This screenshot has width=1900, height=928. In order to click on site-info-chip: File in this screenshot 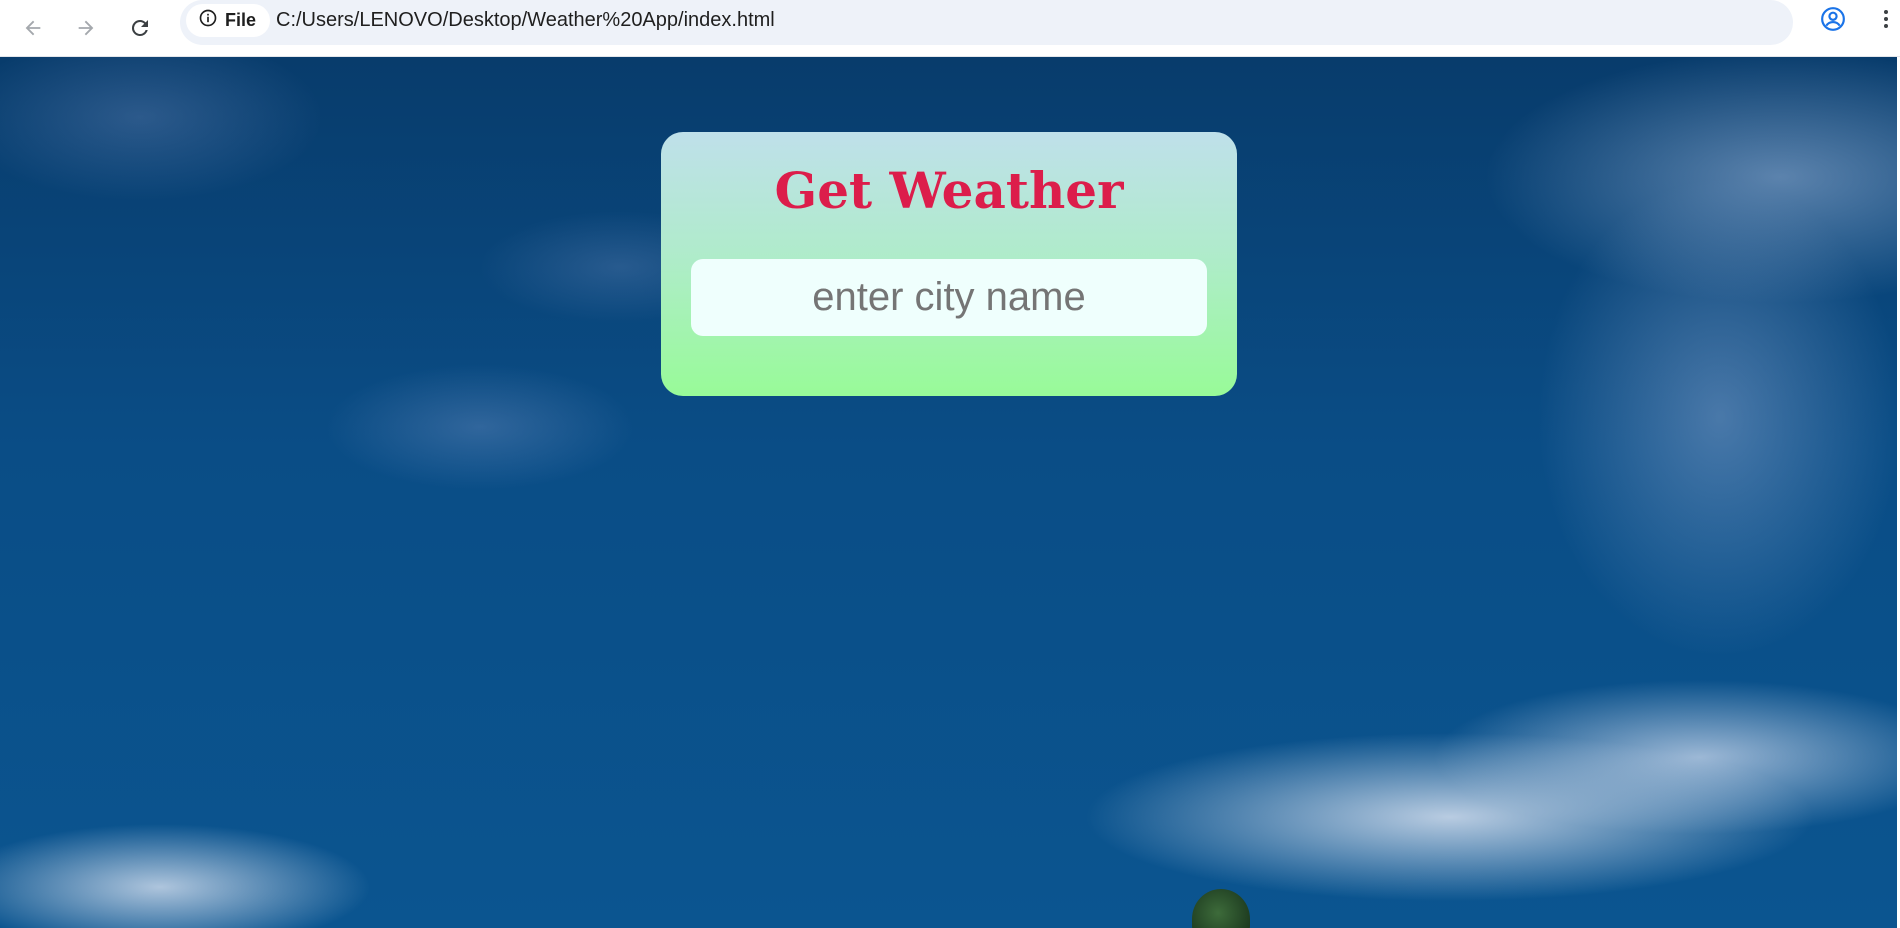, I will do `click(228, 20)`.